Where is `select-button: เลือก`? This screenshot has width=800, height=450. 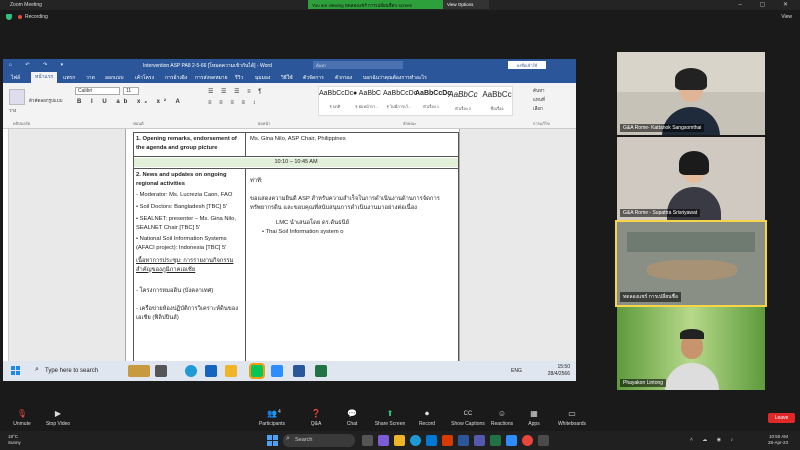
select-button: เลือก is located at coordinates (538, 108).